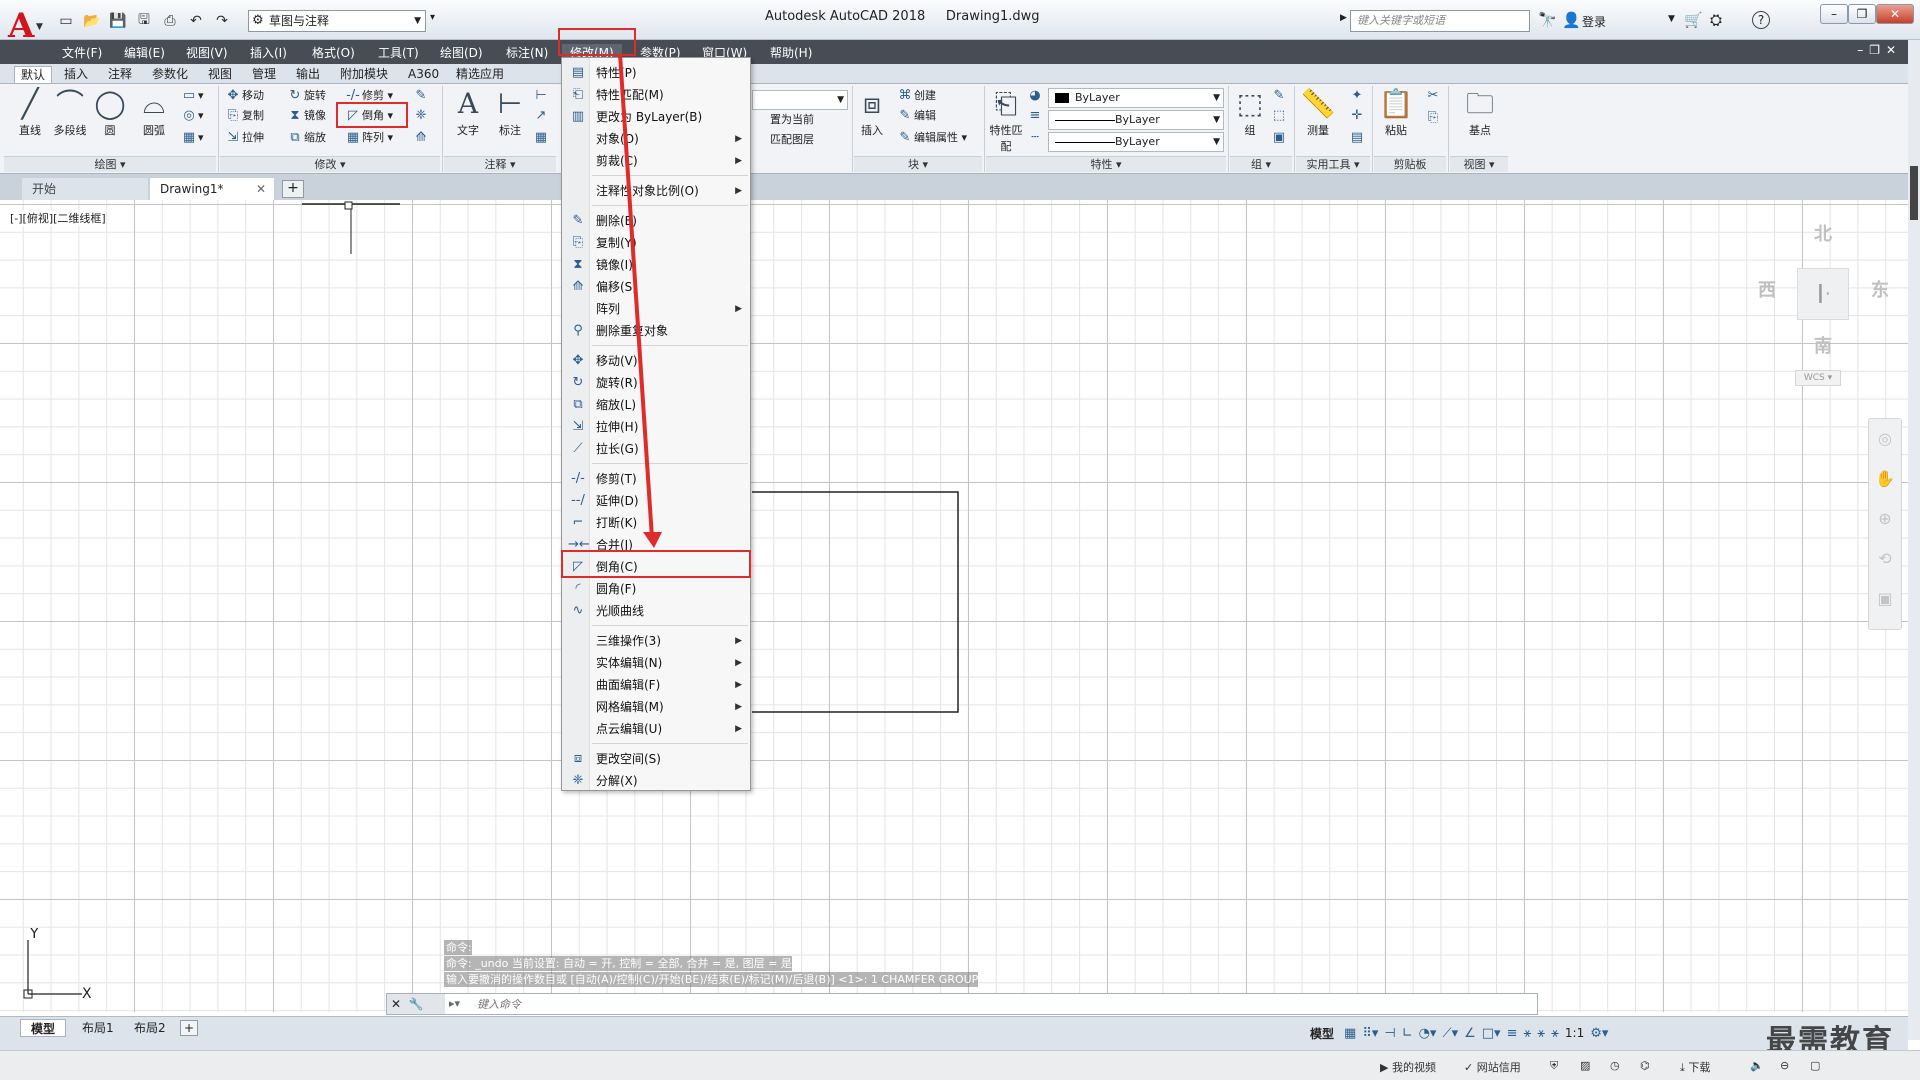  What do you see at coordinates (1784, 1065) in the screenshot?
I see `zoom-out-icon: ⊖` at bounding box center [1784, 1065].